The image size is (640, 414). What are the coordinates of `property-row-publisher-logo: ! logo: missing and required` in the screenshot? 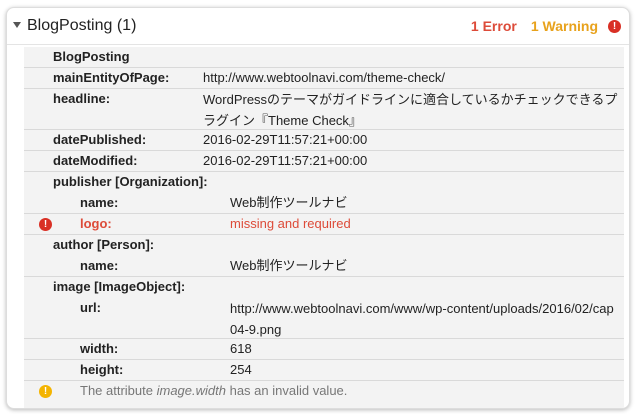 It's located at (324, 224).